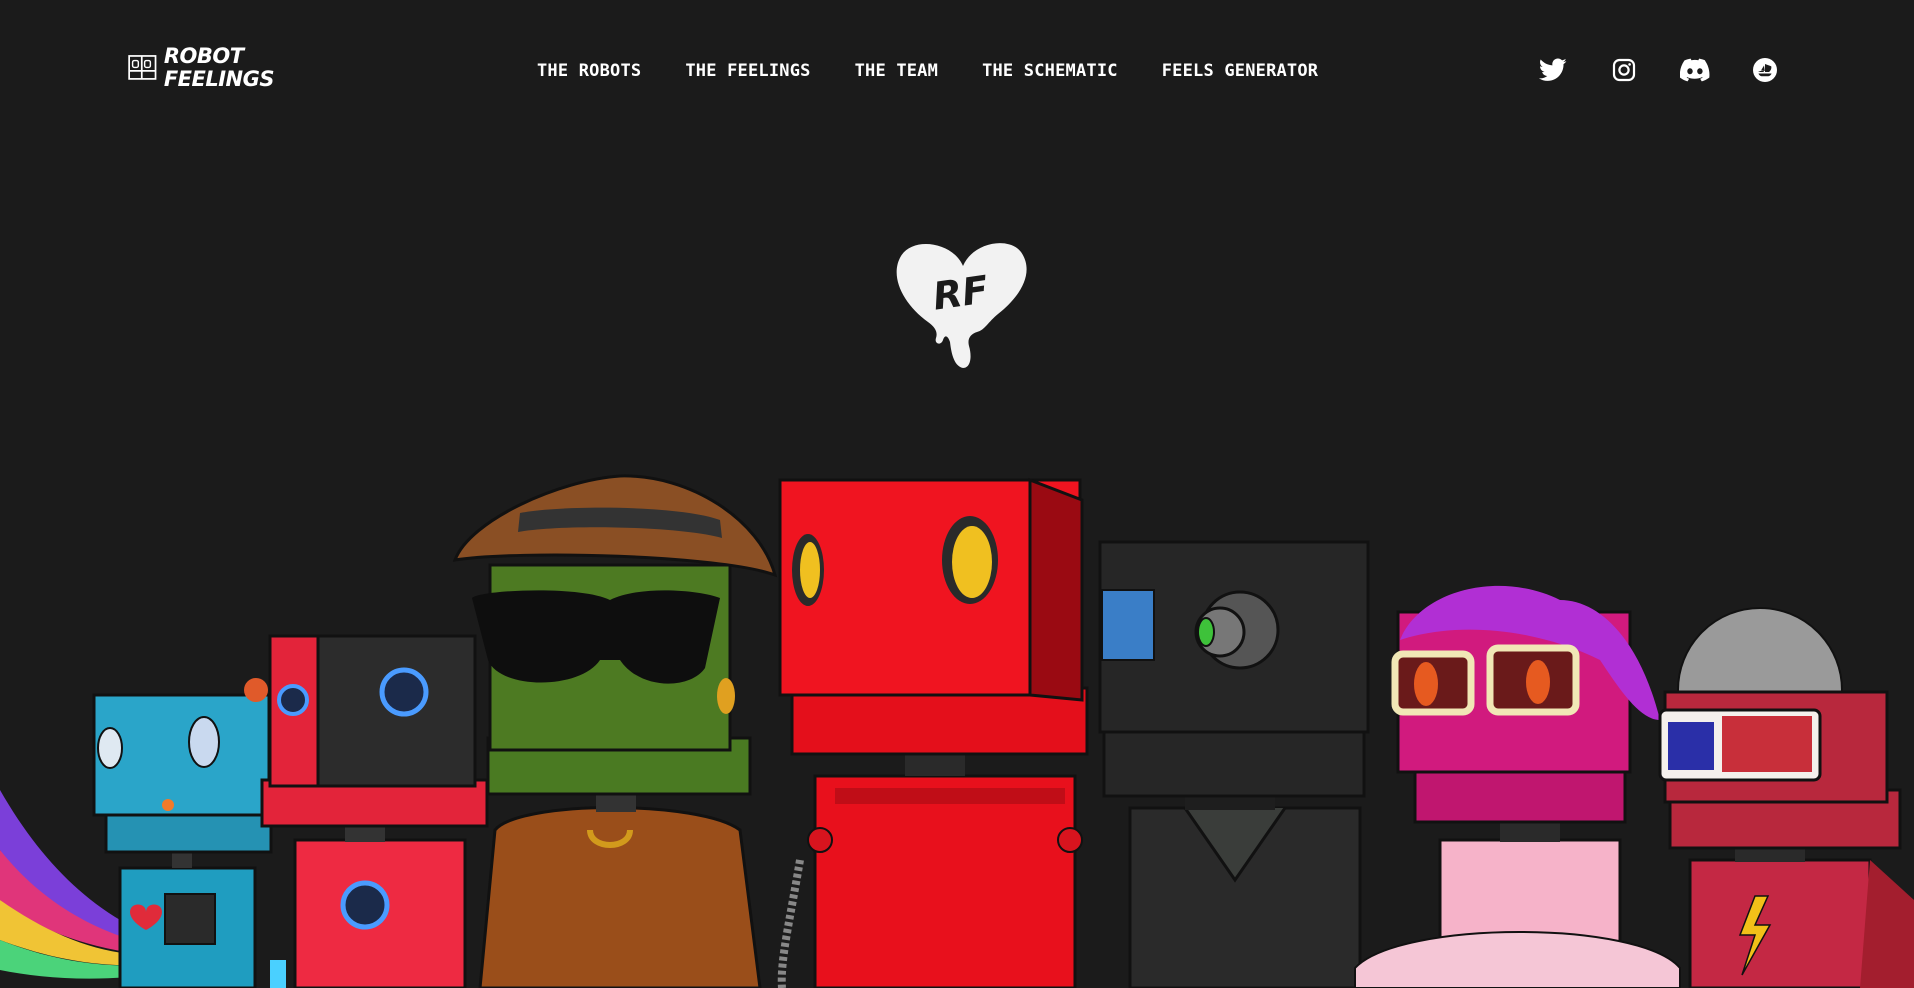 Image resolution: width=1914 pixels, height=988 pixels. Describe the element at coordinates (1234, 764) in the screenshot. I see `robot-black-camera` at that location.